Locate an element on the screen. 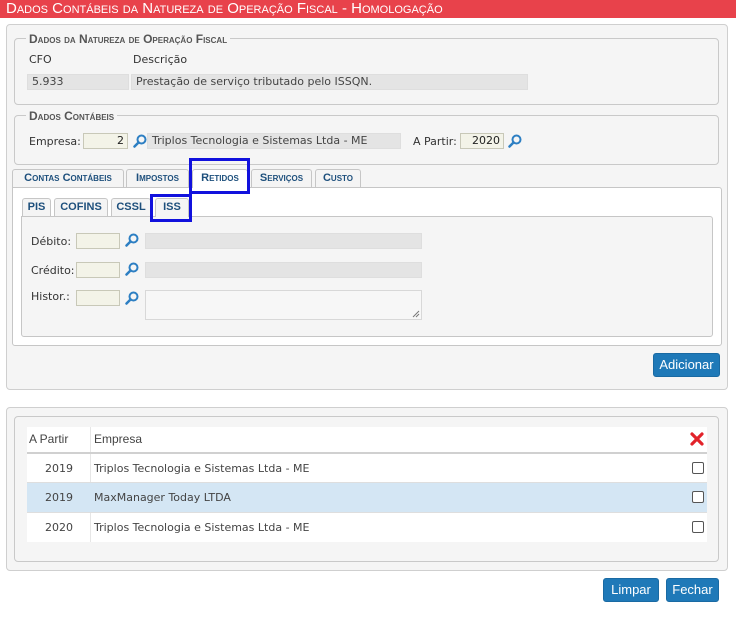  a-partir-search-icon is located at coordinates (515, 141).